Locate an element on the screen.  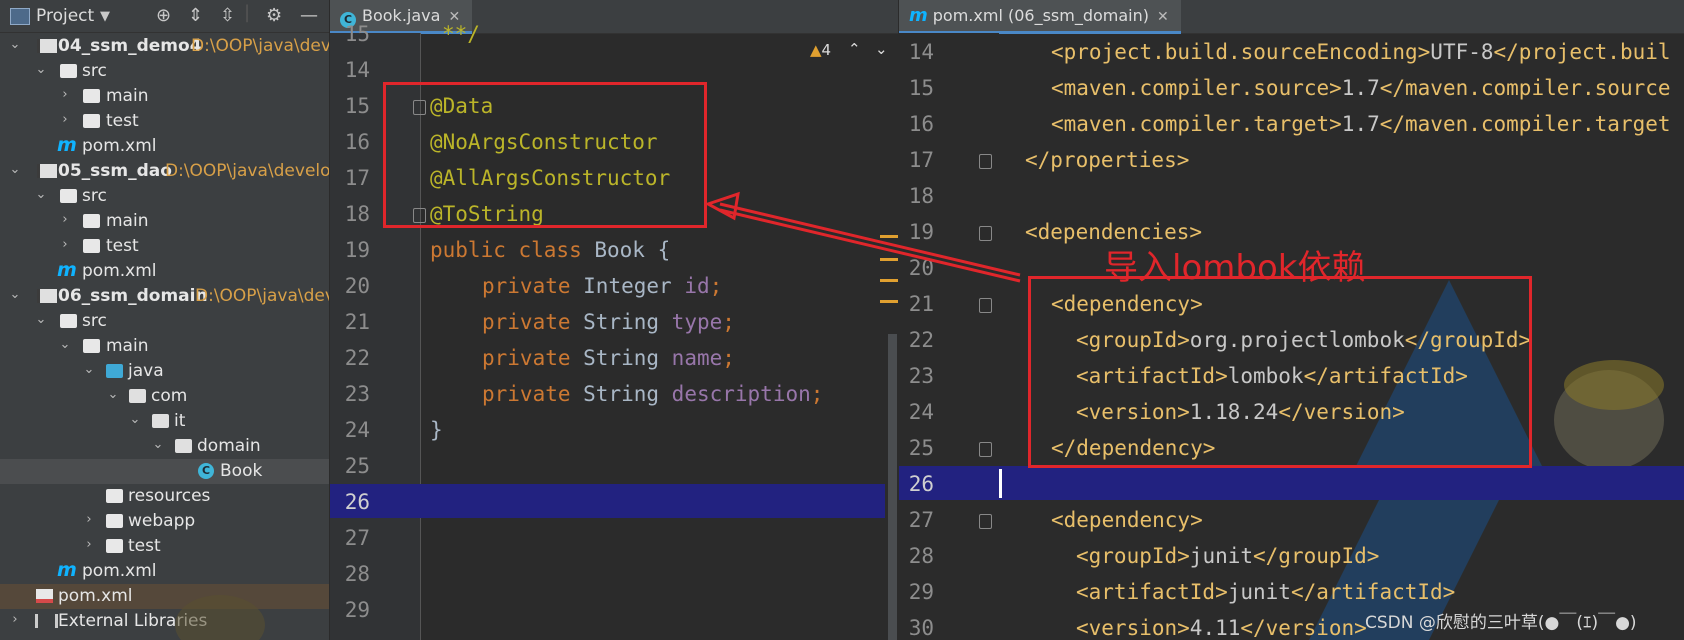
tab-pom-xml: m pom.xml (06_ssm_domain) ✕ is located at coordinates (1040, 17).